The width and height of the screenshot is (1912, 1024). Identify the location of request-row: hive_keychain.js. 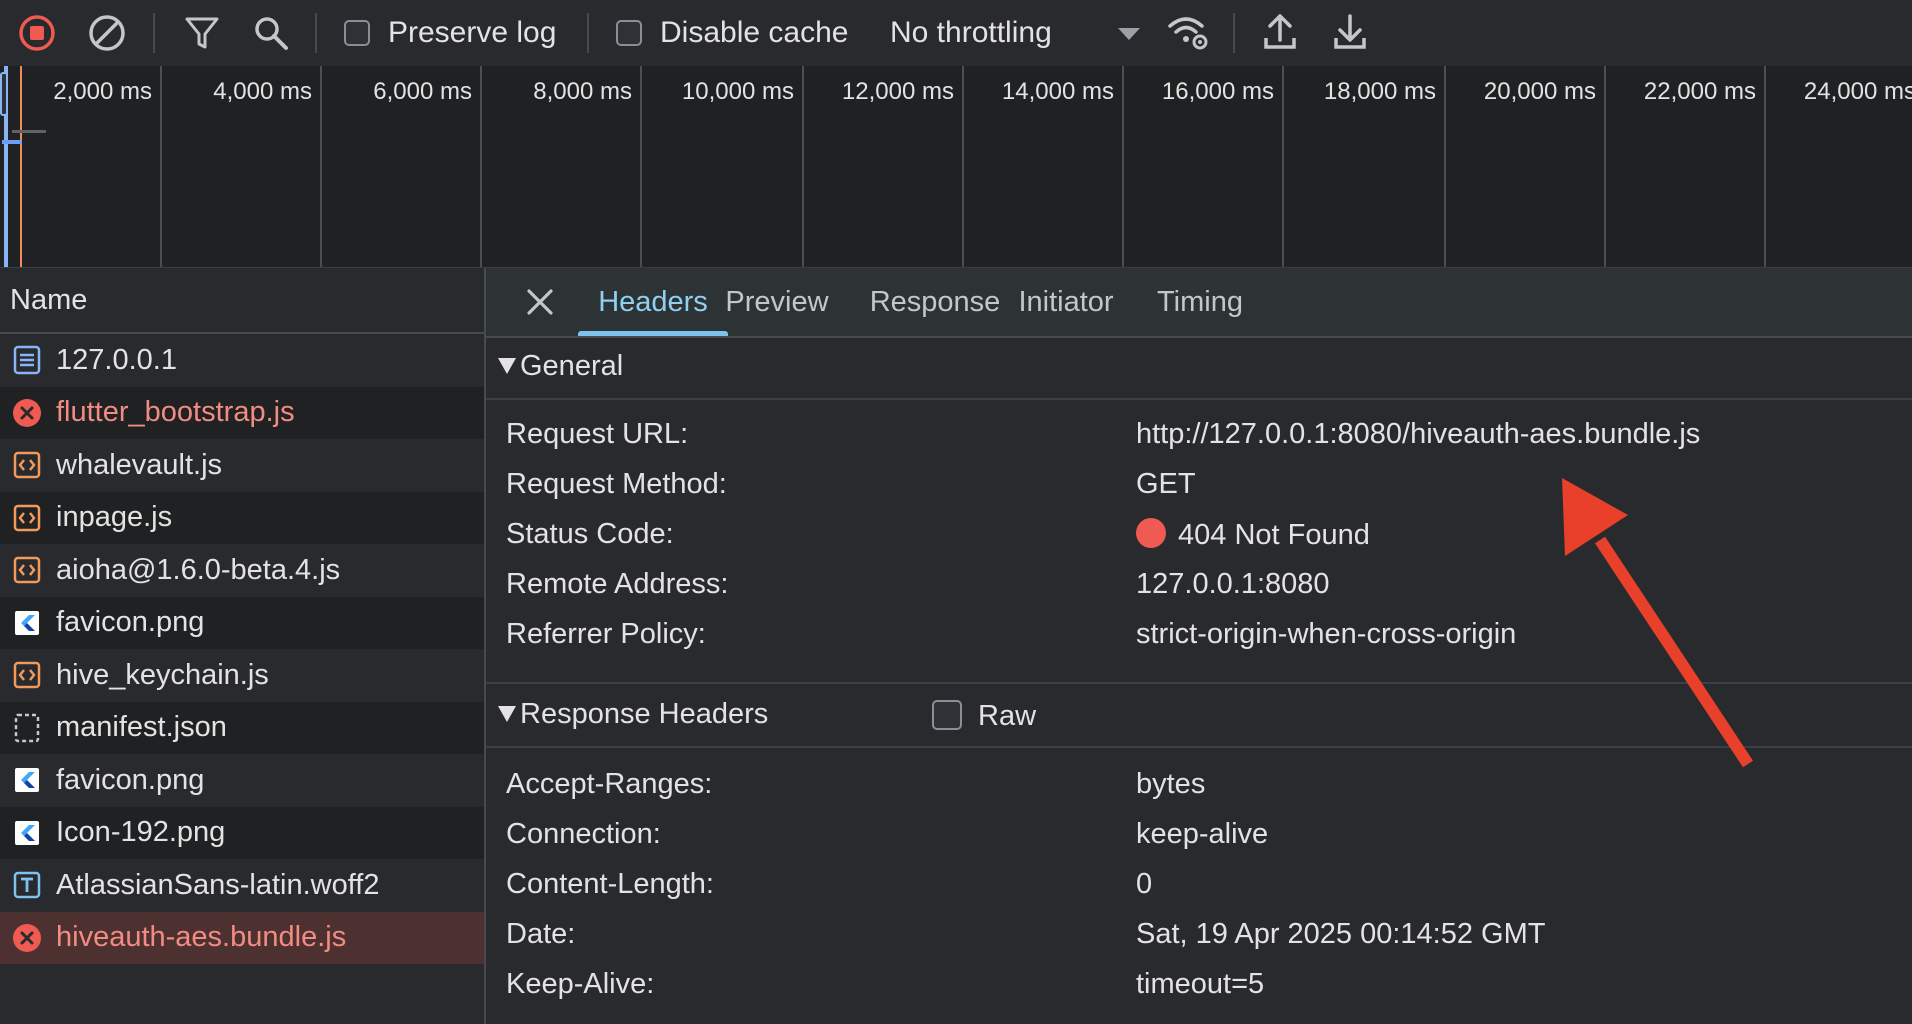
(242, 675).